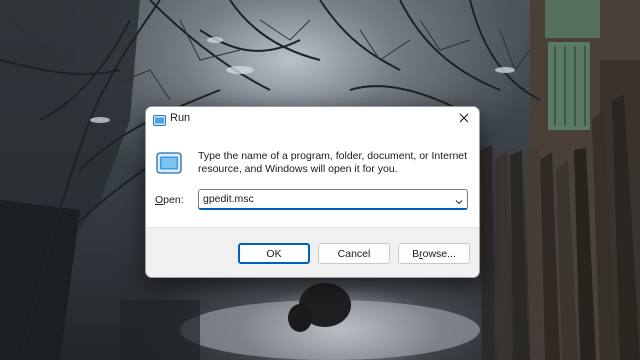  What do you see at coordinates (274, 253) in the screenshot?
I see `ok-button: OK` at bounding box center [274, 253].